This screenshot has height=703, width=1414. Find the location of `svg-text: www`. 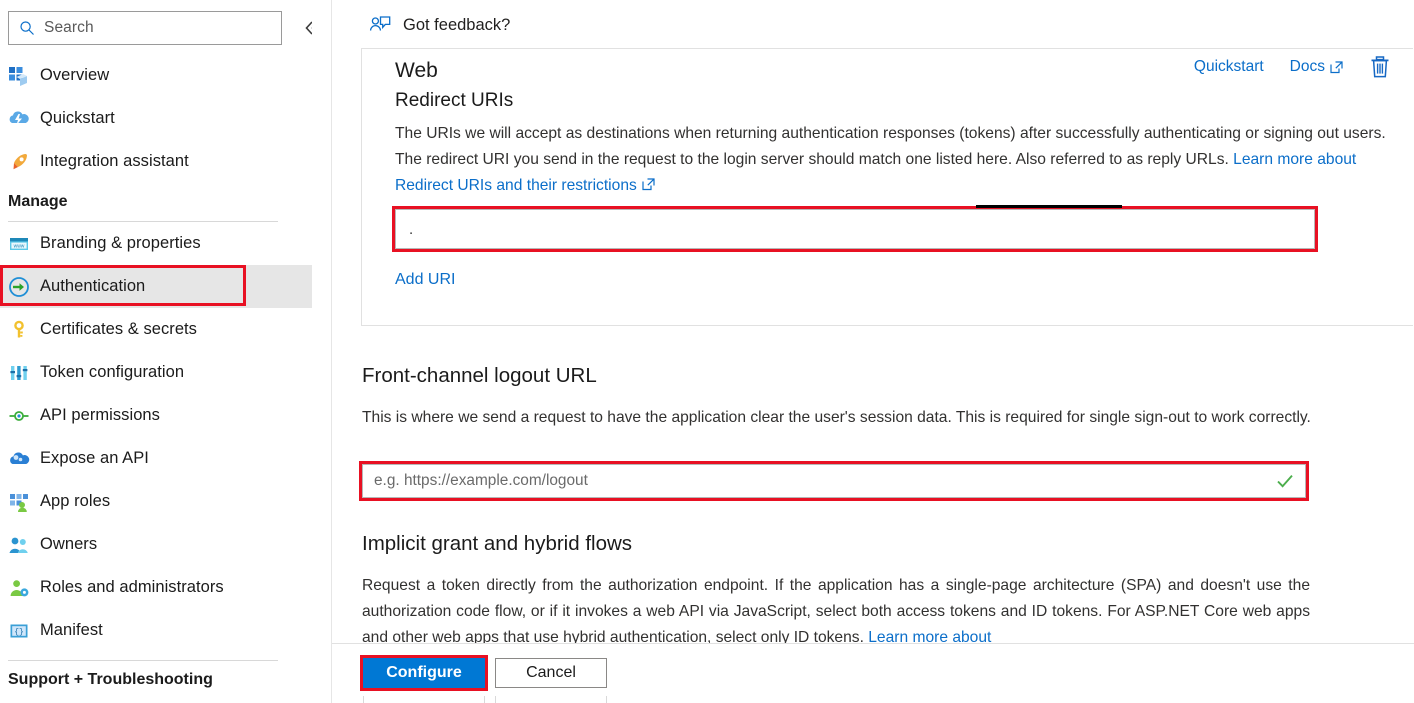

svg-text: www is located at coordinates (19, 246).